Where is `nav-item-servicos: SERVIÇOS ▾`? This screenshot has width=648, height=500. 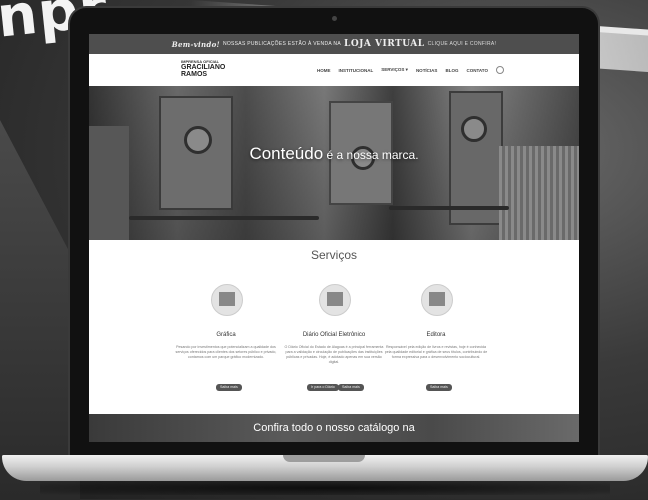
nav-item-servicos: SERVIÇOS ▾ is located at coordinates (394, 70).